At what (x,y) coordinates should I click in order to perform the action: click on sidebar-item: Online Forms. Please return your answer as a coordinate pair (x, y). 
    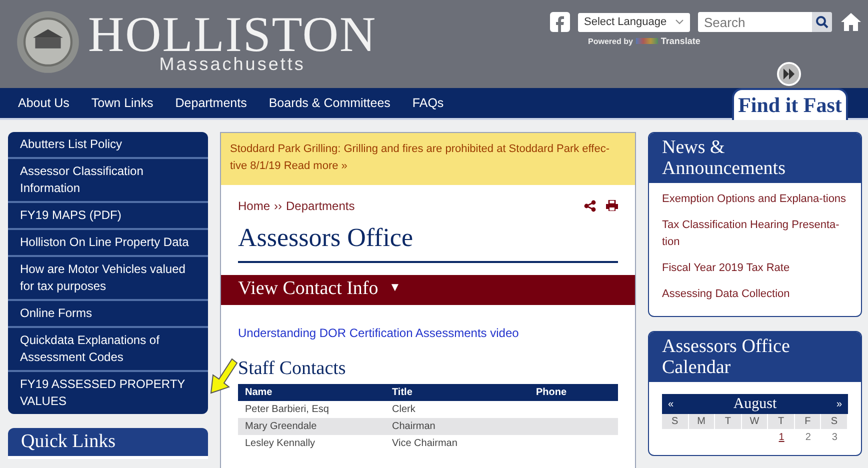
    Looking at the image, I should click on (108, 314).